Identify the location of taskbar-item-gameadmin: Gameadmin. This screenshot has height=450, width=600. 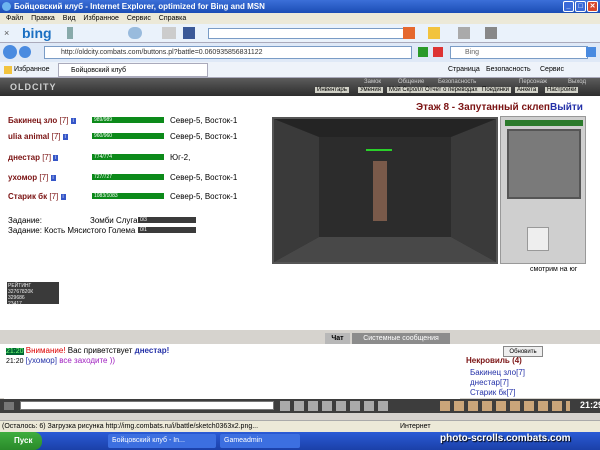
(260, 441).